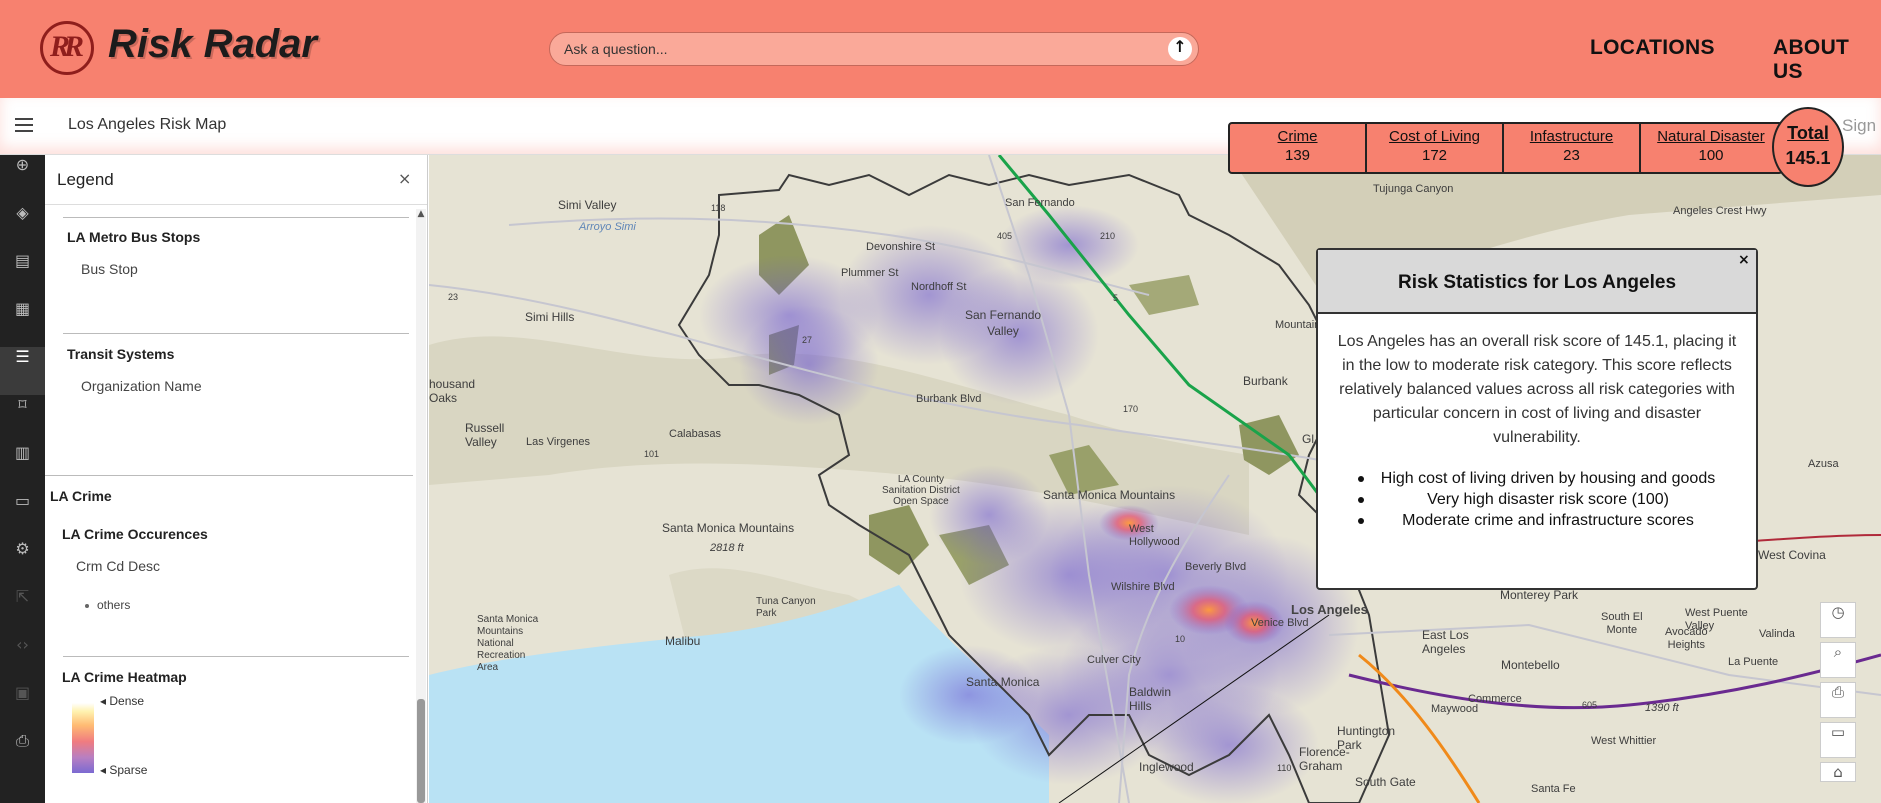  Describe the element at coordinates (22, 275) in the screenshot. I see `table-icon: ▤` at that location.